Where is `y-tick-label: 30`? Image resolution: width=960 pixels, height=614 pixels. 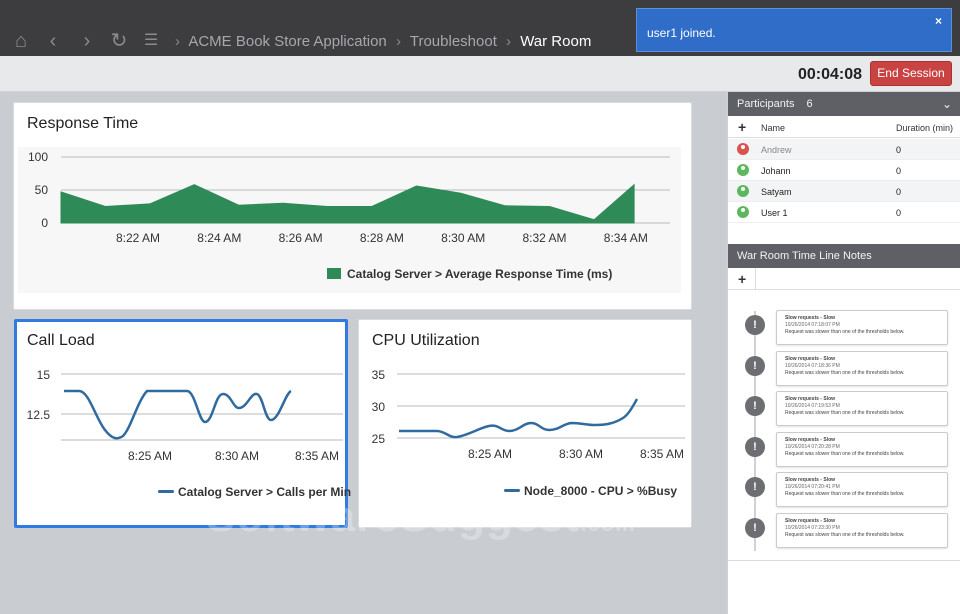
y-tick-label: 30 is located at coordinates (379, 407).